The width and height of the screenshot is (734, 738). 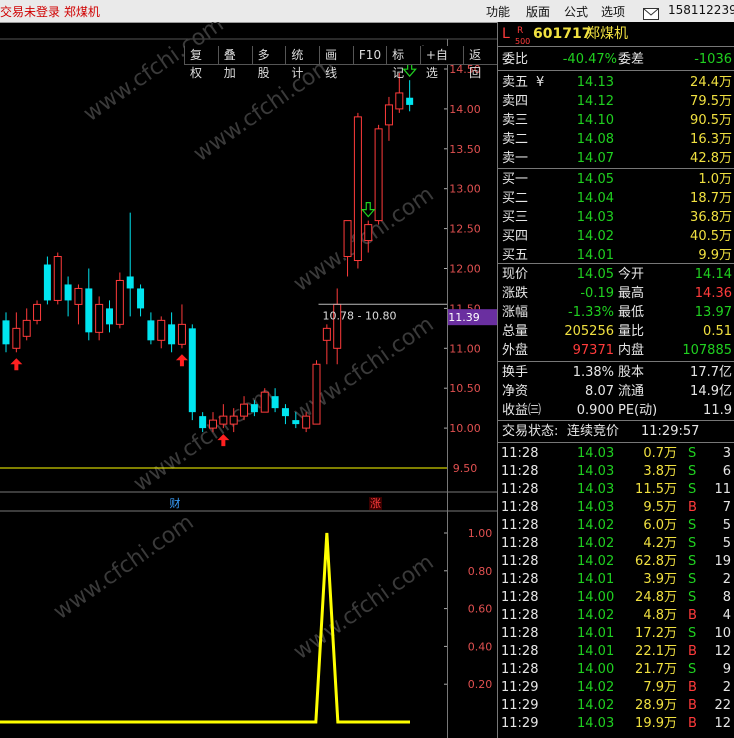 I want to click on tick-volume: 4.8万, so click(x=660, y=615).